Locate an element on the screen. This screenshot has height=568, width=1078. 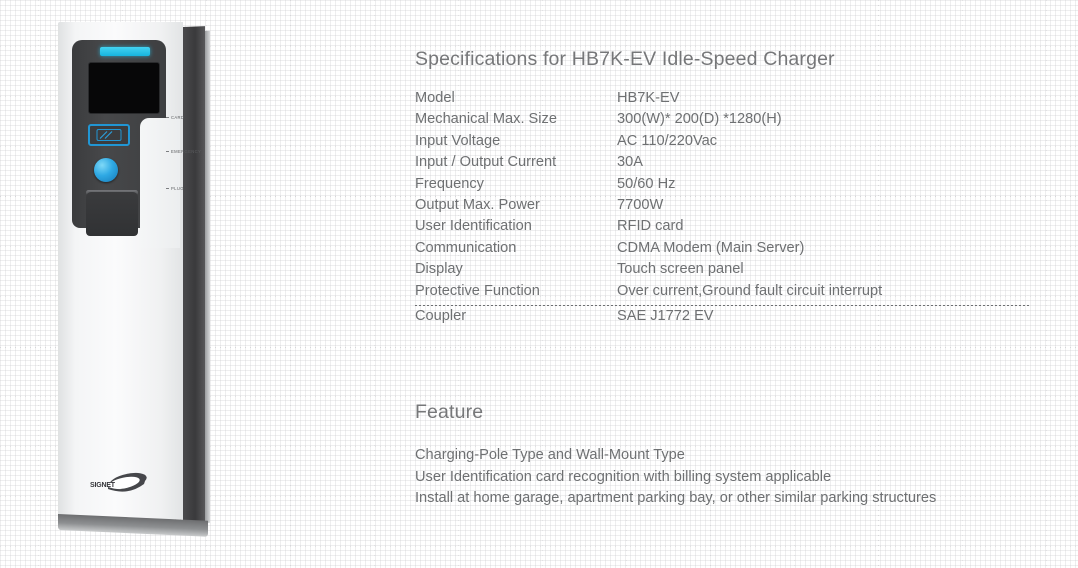
spec-value: CDMA Modem (Main Server) is located at coordinates (711, 247).